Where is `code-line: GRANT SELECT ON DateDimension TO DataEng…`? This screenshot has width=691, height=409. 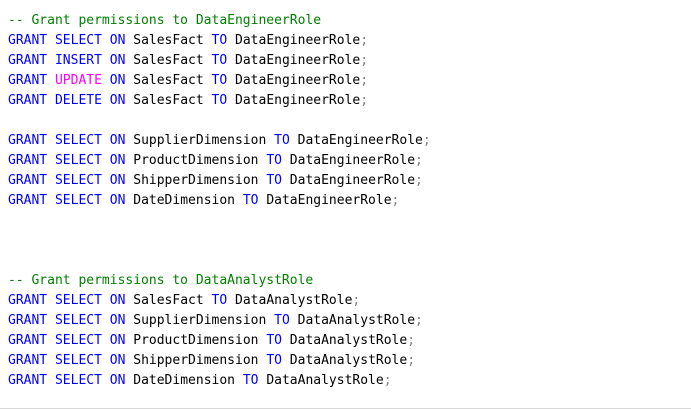 code-line: GRANT SELECT ON DateDimension TO DataEng… is located at coordinates (219, 201).